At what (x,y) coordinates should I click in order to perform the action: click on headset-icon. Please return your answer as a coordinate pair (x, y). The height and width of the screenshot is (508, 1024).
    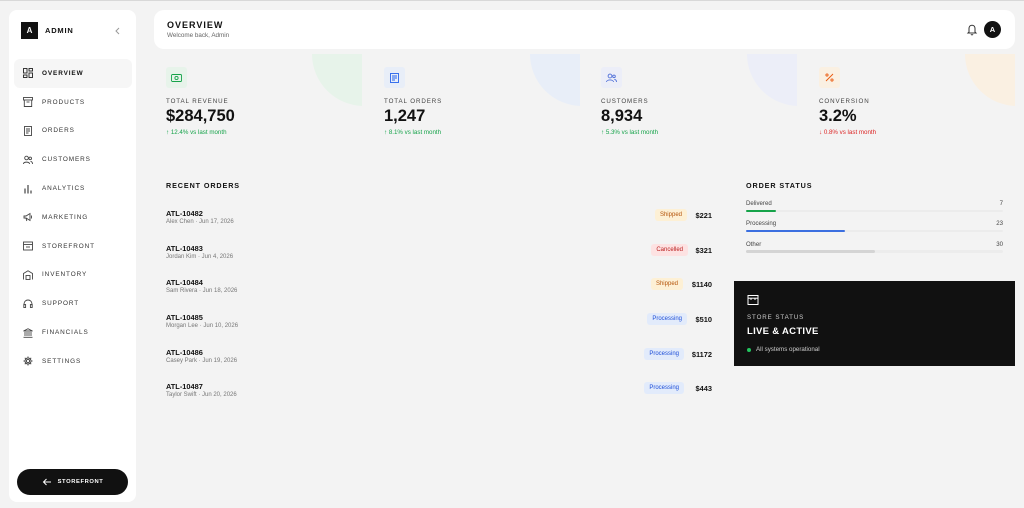
    Looking at the image, I should click on (28, 304).